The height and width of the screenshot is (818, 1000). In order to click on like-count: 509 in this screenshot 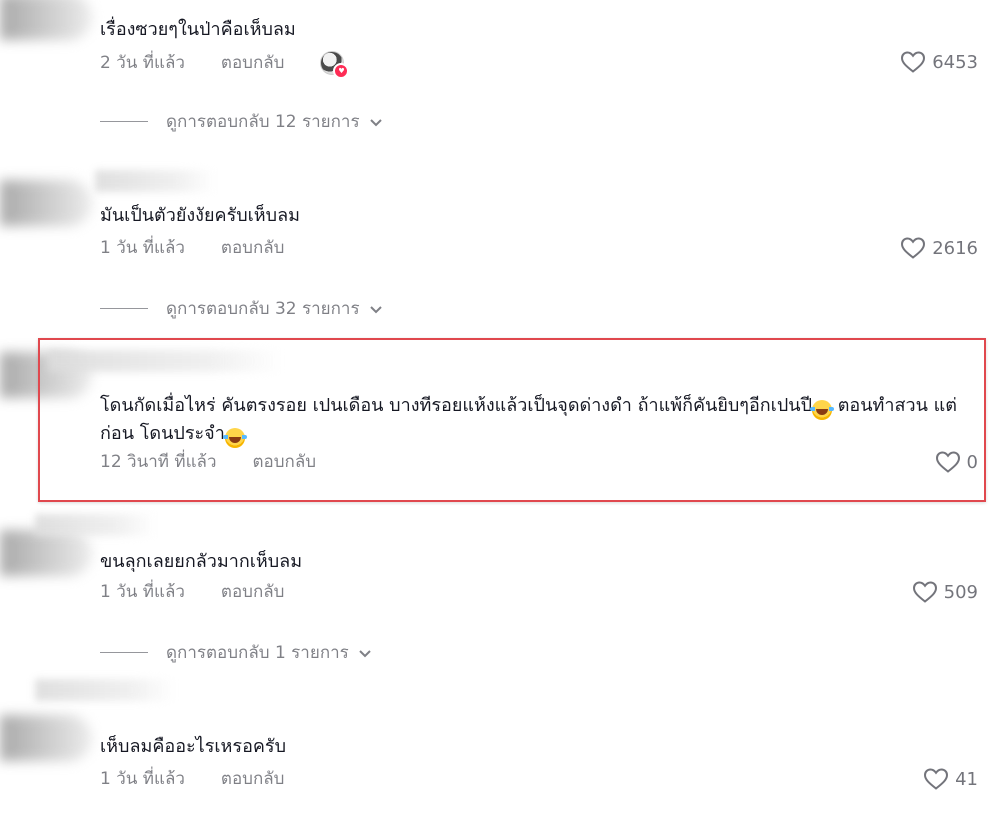, I will do `click(960, 592)`.